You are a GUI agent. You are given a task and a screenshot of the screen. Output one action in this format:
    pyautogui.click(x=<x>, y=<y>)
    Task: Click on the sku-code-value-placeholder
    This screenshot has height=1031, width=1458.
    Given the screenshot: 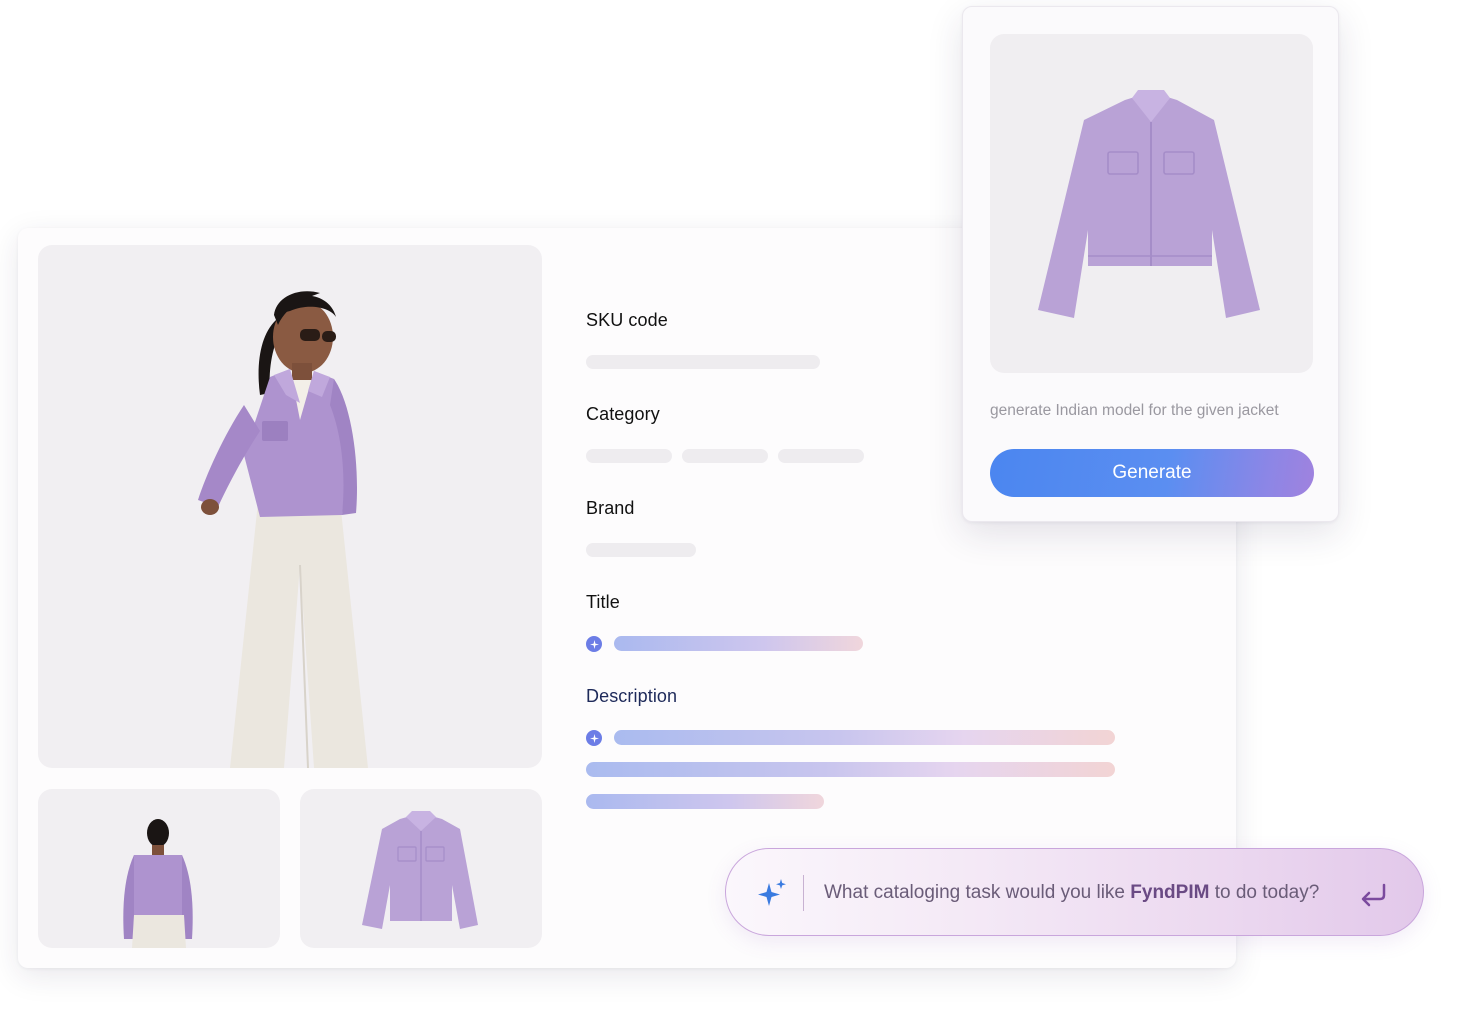 What is the action you would take?
    pyautogui.click(x=703, y=362)
    